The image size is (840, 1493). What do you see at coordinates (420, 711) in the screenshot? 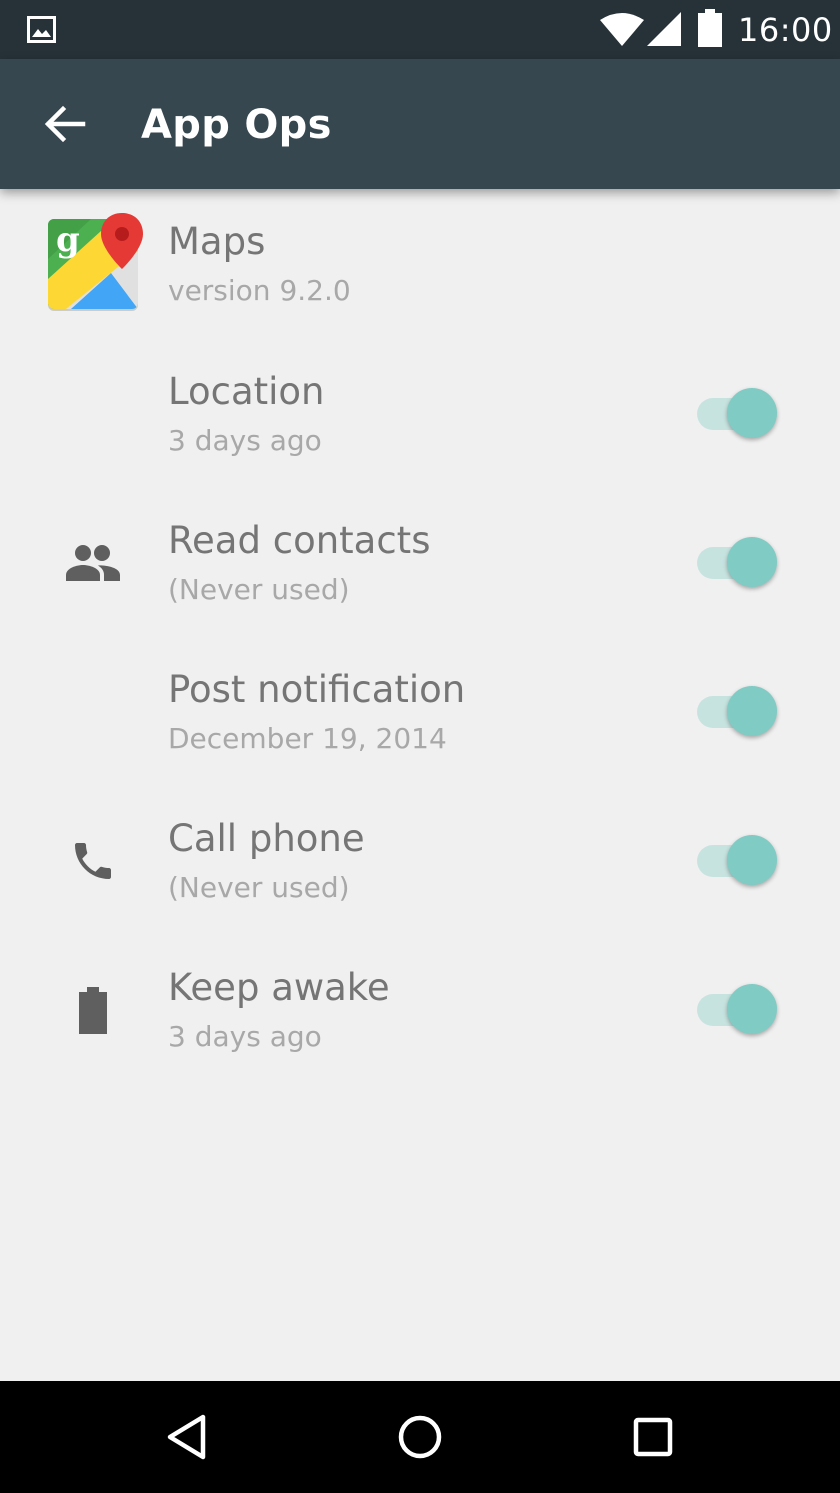
I see `op-row-post-notification: Post notification December 19, 2014` at bounding box center [420, 711].